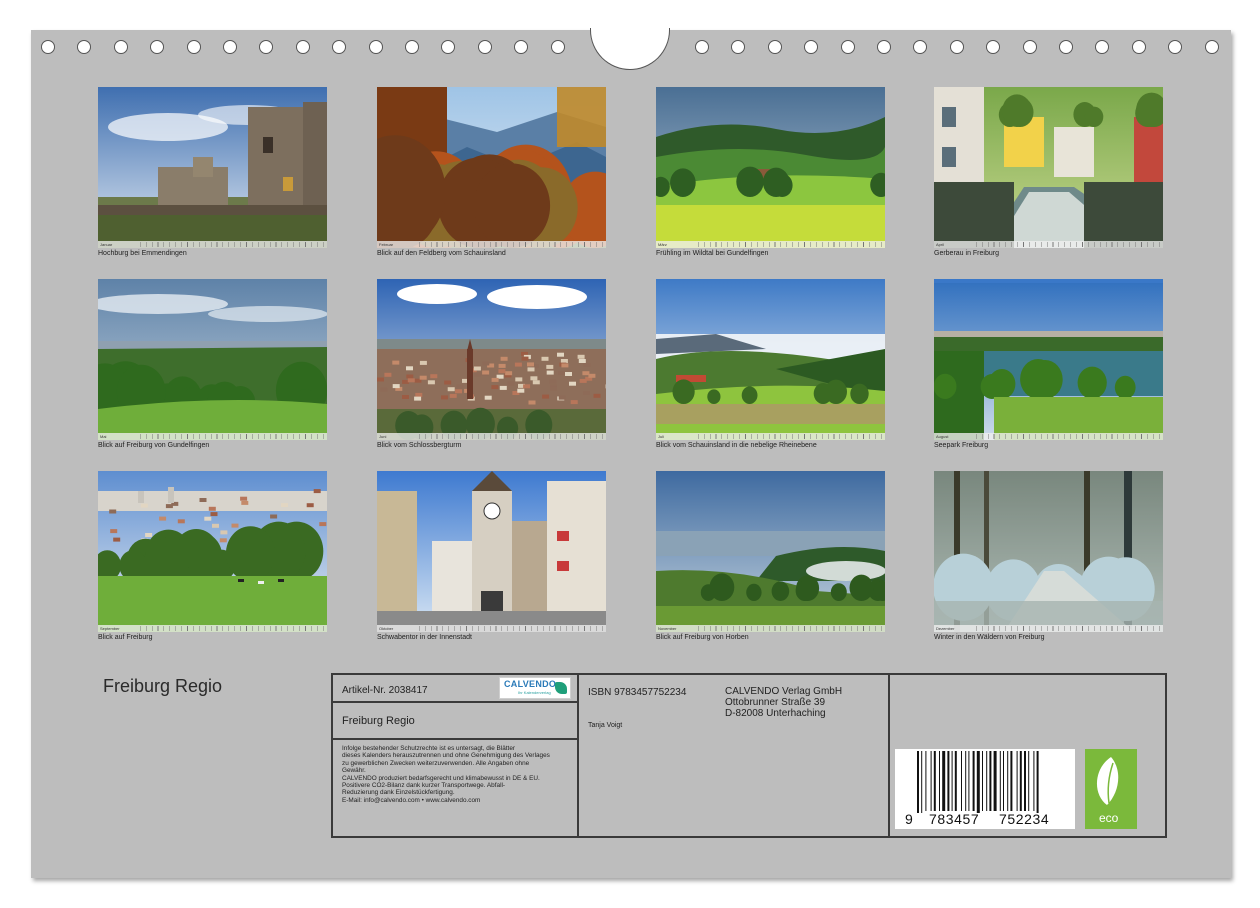 The height and width of the screenshot is (908, 1260). Describe the element at coordinates (530, 684) in the screenshot. I see `logo-wordmark: CALVENDO` at that location.